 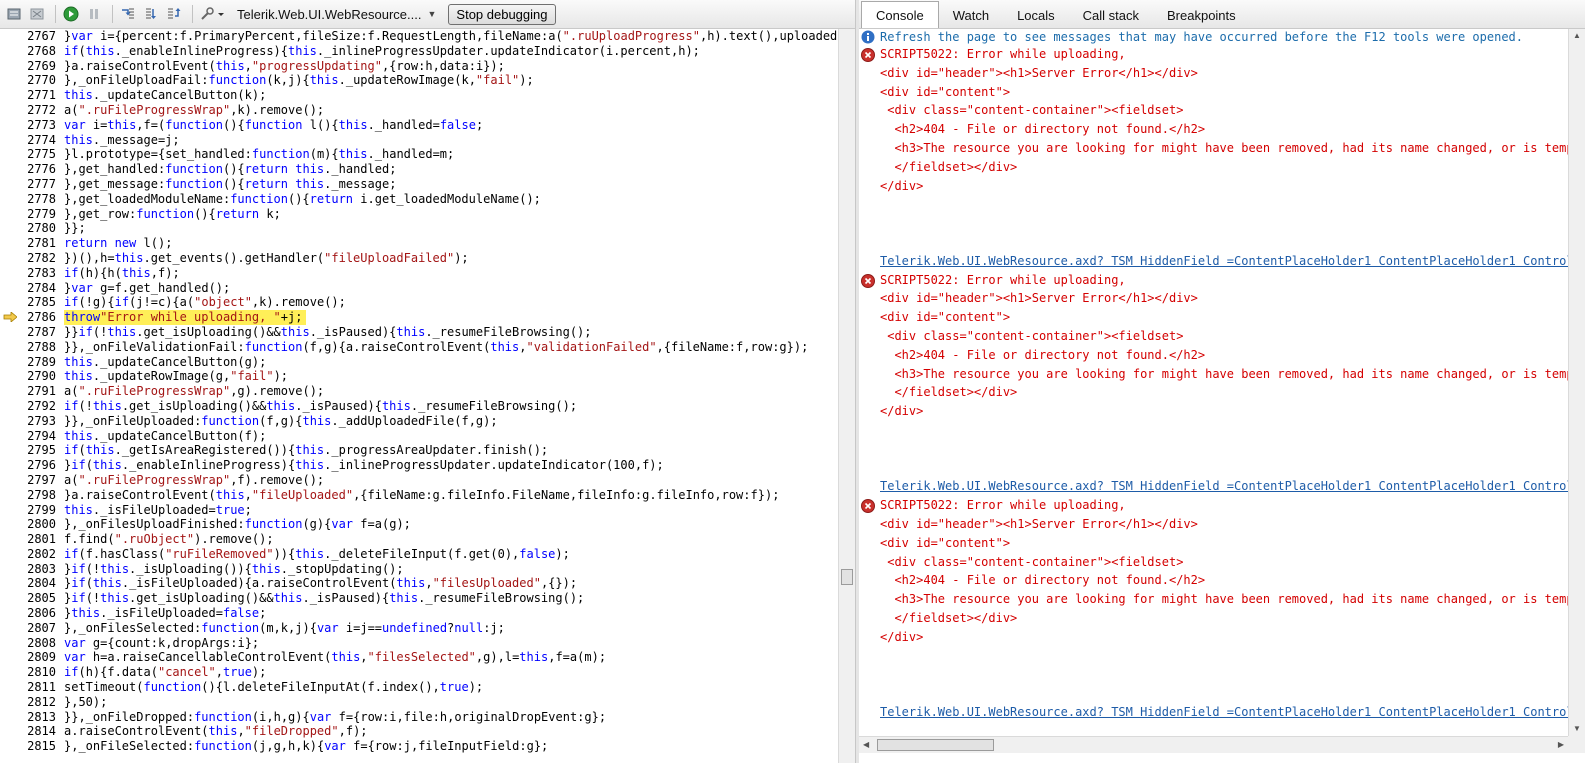 I want to click on line-number: 2775, so click(x=32, y=155).